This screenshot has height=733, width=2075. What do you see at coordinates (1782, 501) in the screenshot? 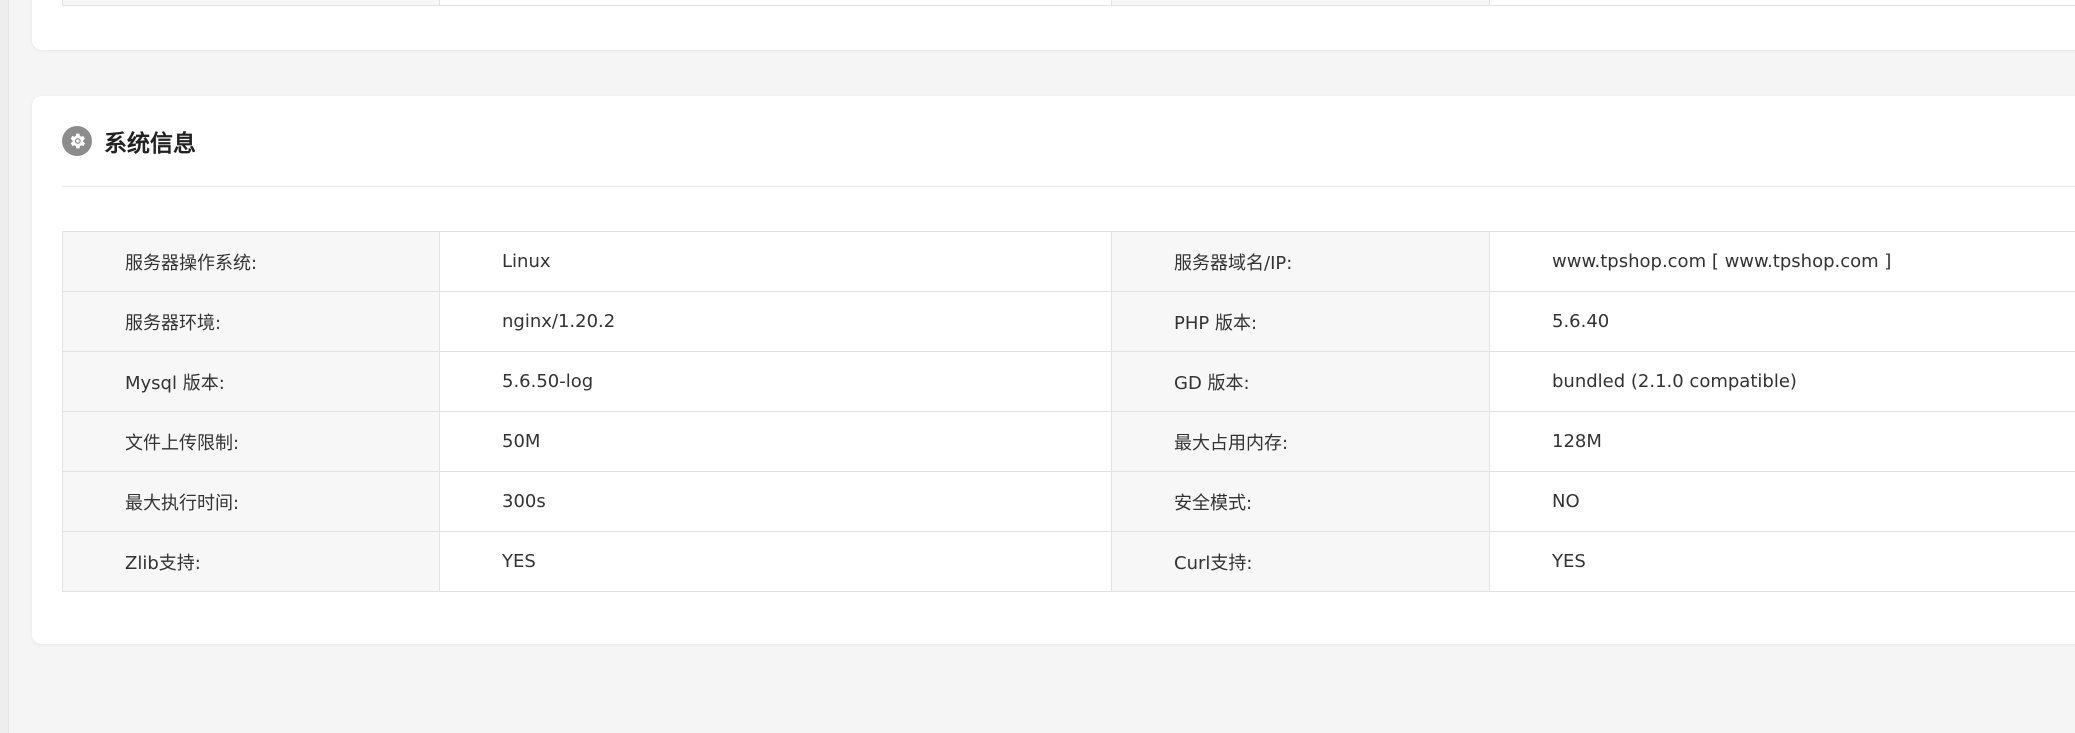
I see `info-value: NO` at bounding box center [1782, 501].